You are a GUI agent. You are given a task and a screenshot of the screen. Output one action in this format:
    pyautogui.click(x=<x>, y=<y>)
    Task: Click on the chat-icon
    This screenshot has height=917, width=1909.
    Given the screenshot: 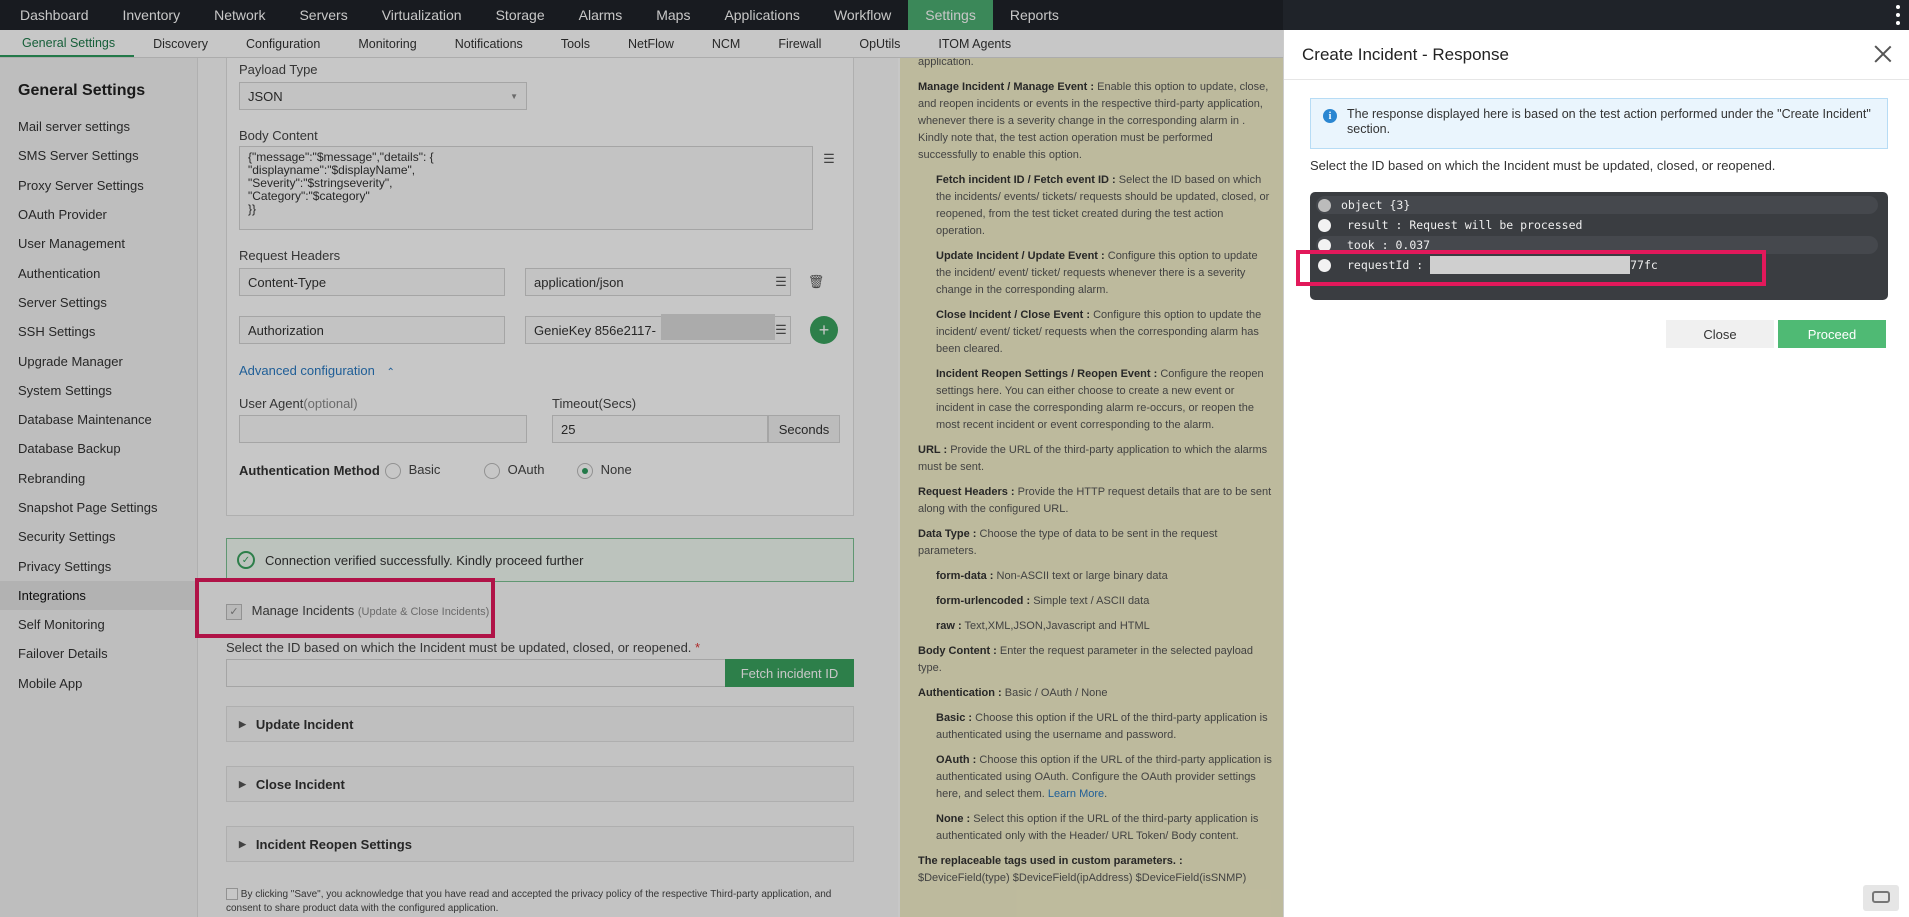 What is the action you would take?
    pyautogui.click(x=1881, y=898)
    